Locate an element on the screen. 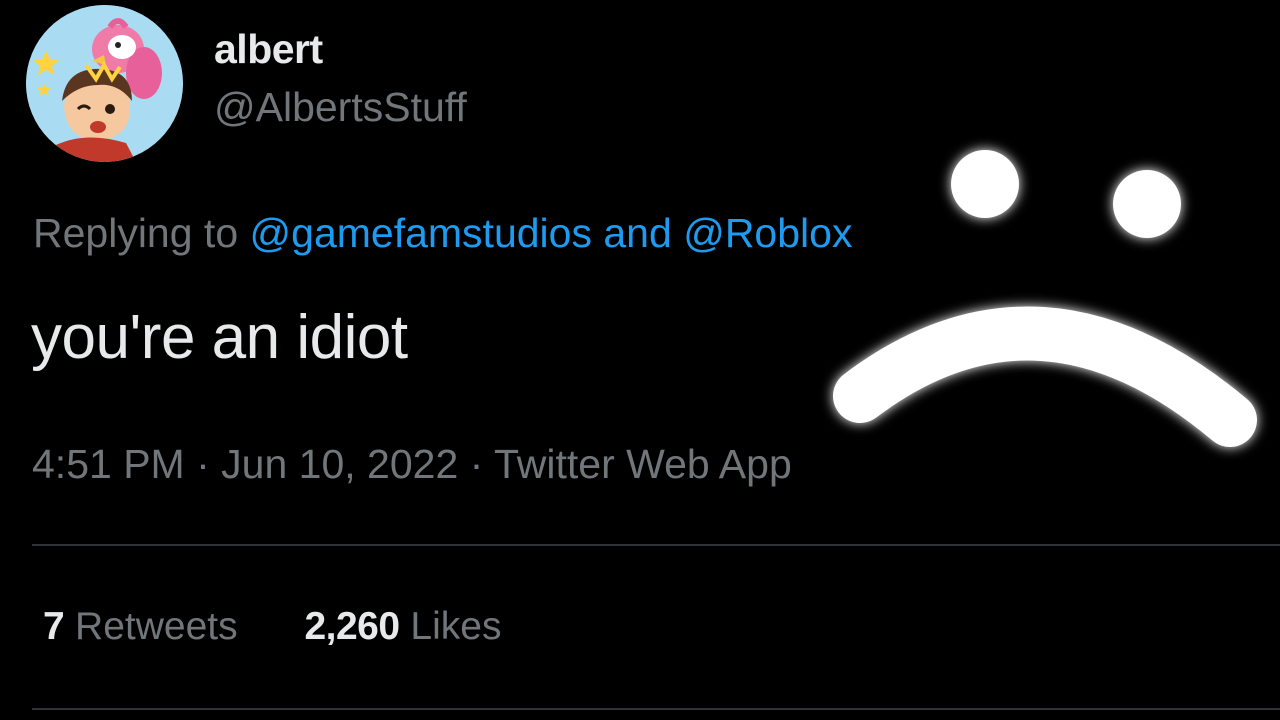  tweet-time-link: 4:51 PM is located at coordinates (108, 464).